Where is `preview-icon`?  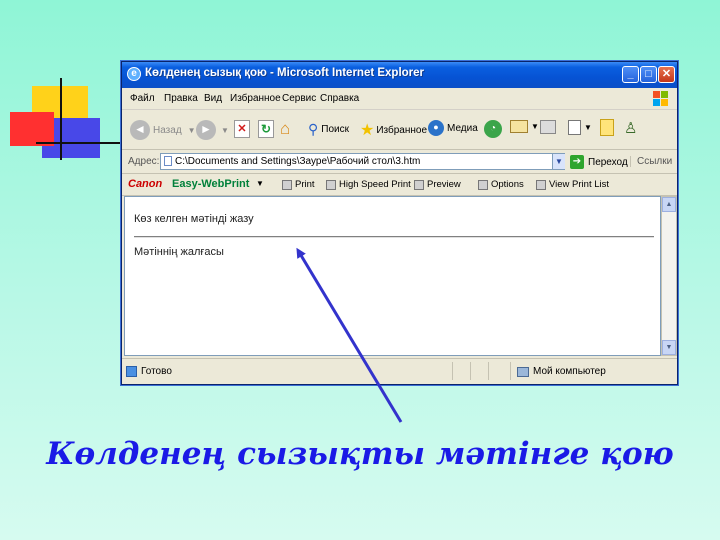
preview-icon is located at coordinates (419, 184).